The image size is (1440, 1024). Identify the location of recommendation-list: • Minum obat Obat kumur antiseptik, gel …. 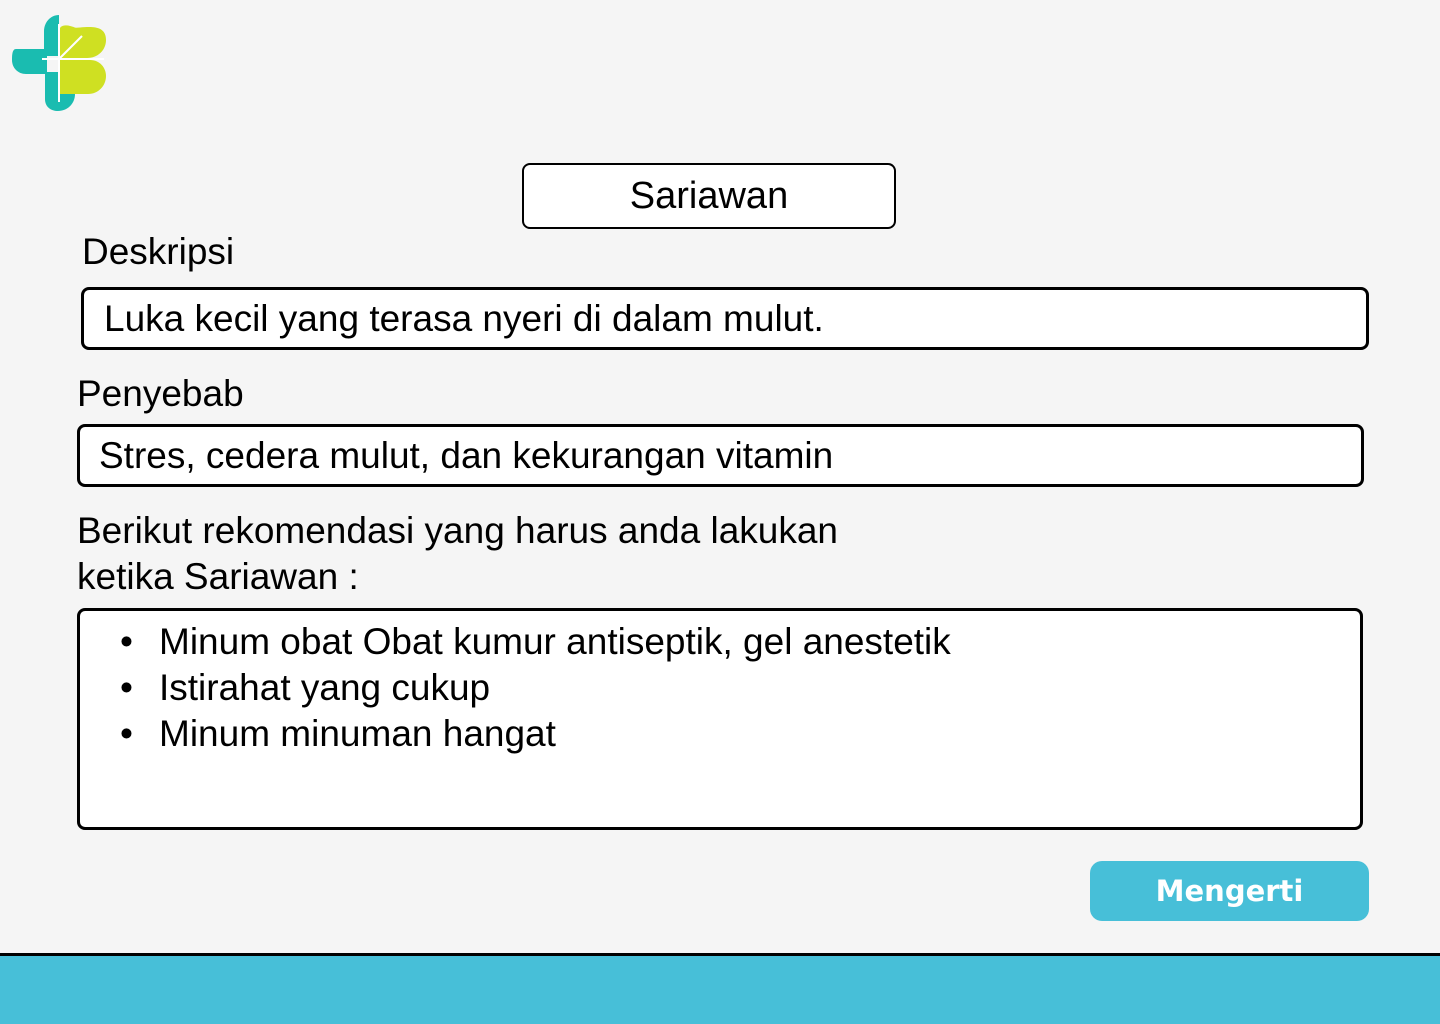
(720, 684).